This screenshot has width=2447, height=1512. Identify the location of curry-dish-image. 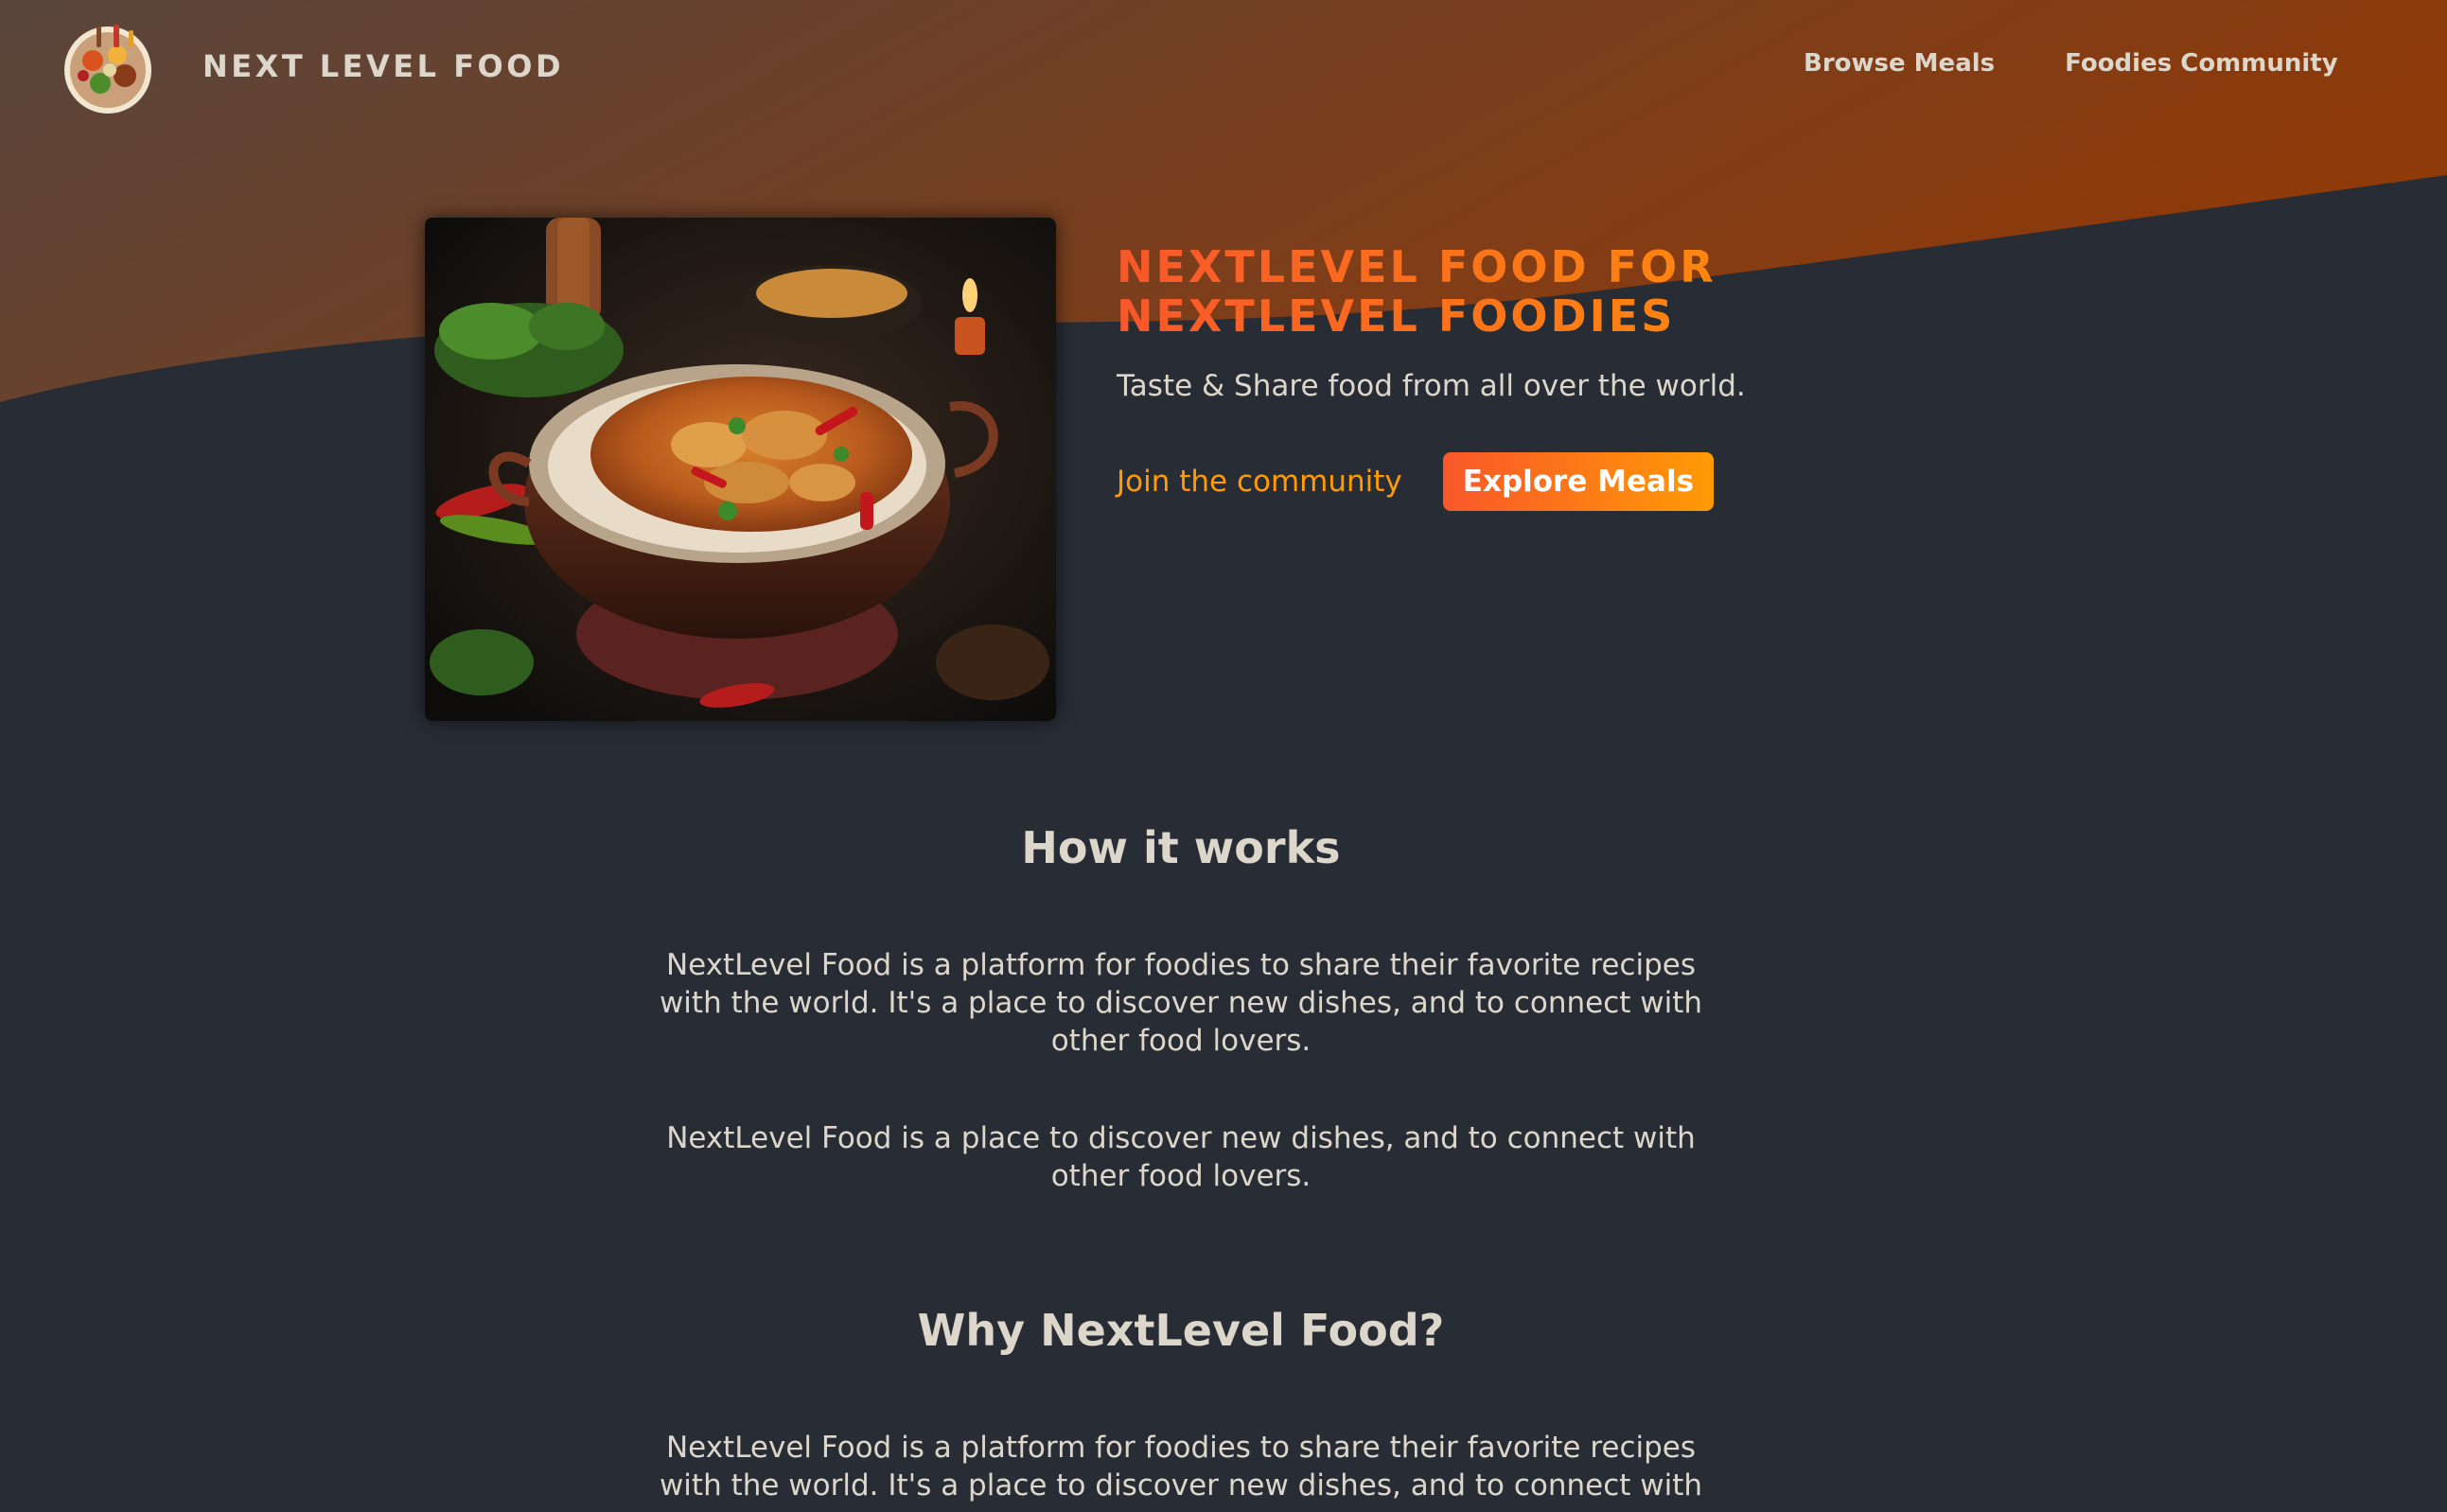
(740, 469).